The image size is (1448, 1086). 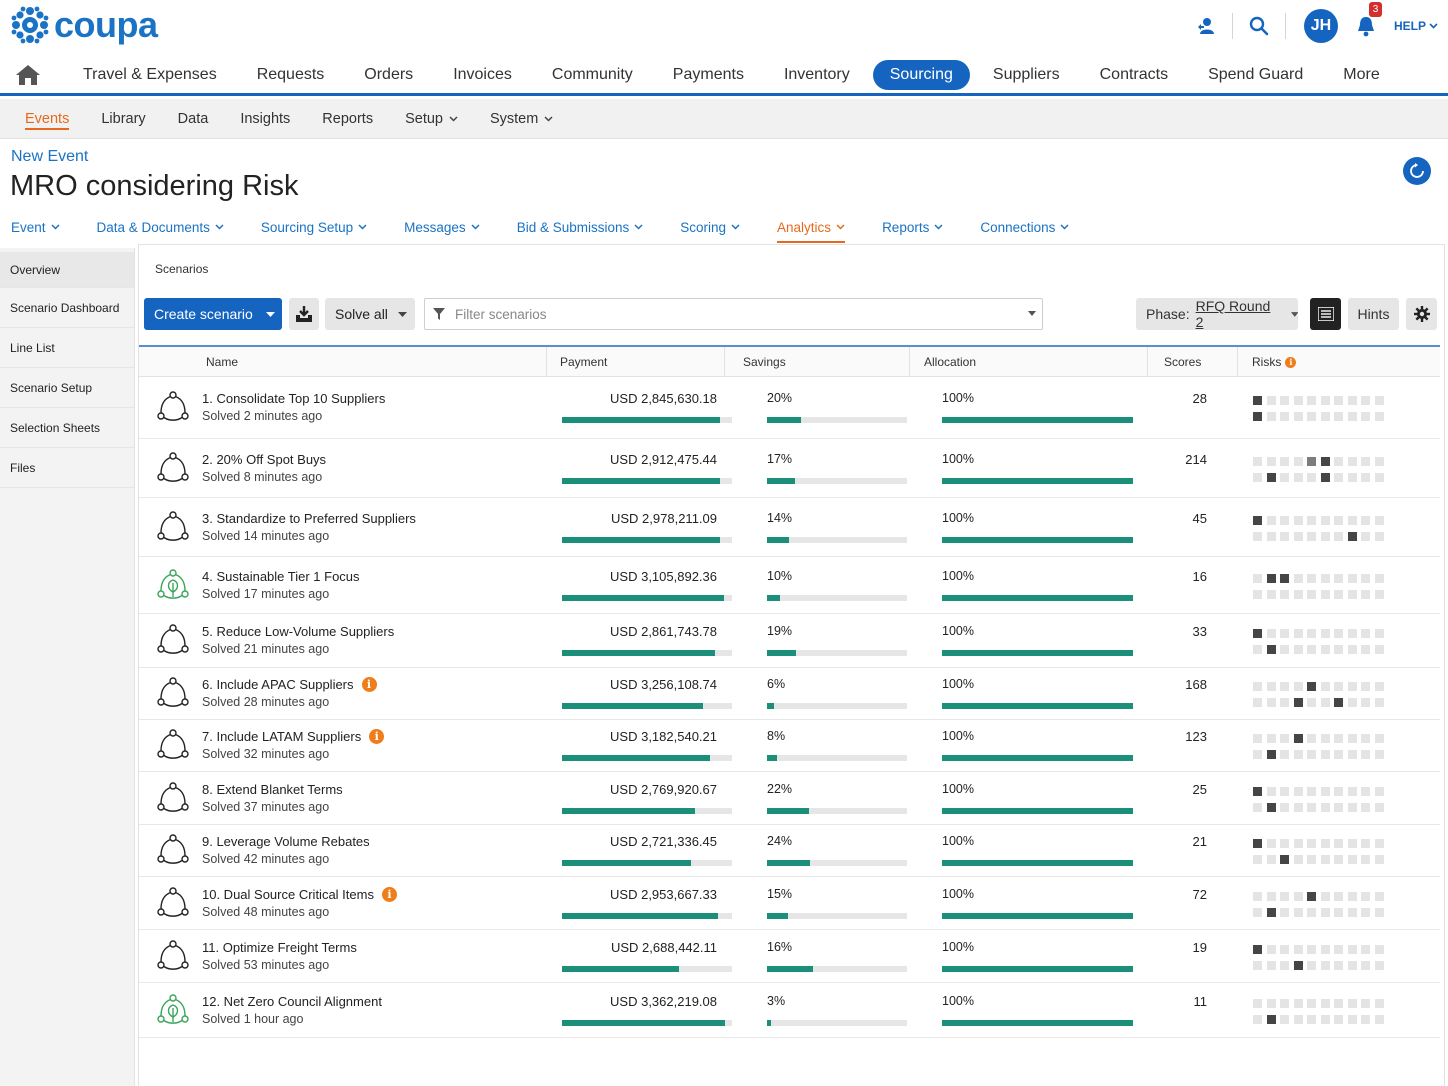 What do you see at coordinates (47, 119) in the screenshot?
I see `sub-nav-events: Events` at bounding box center [47, 119].